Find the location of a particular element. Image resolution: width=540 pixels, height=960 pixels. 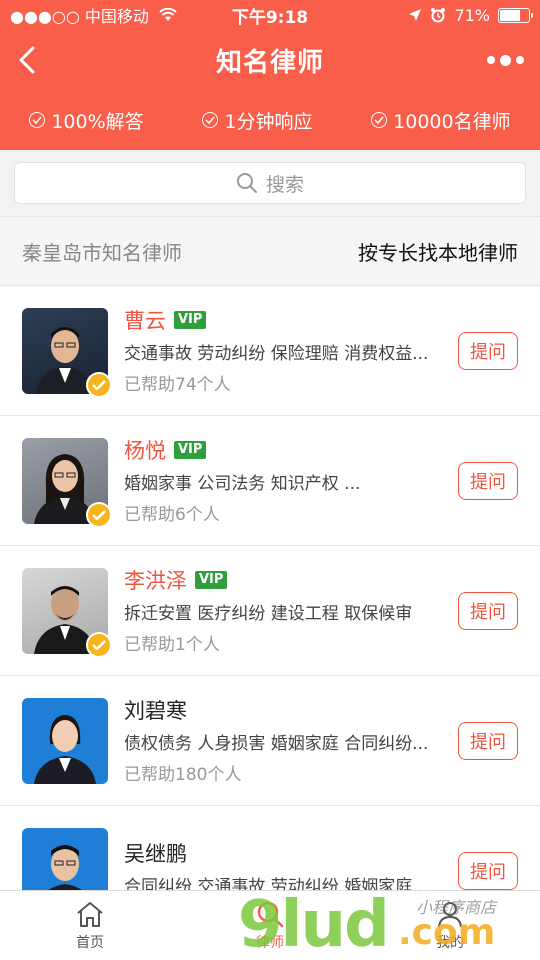

badge-lawyer-count: 10000名律师 is located at coordinates (441, 120).